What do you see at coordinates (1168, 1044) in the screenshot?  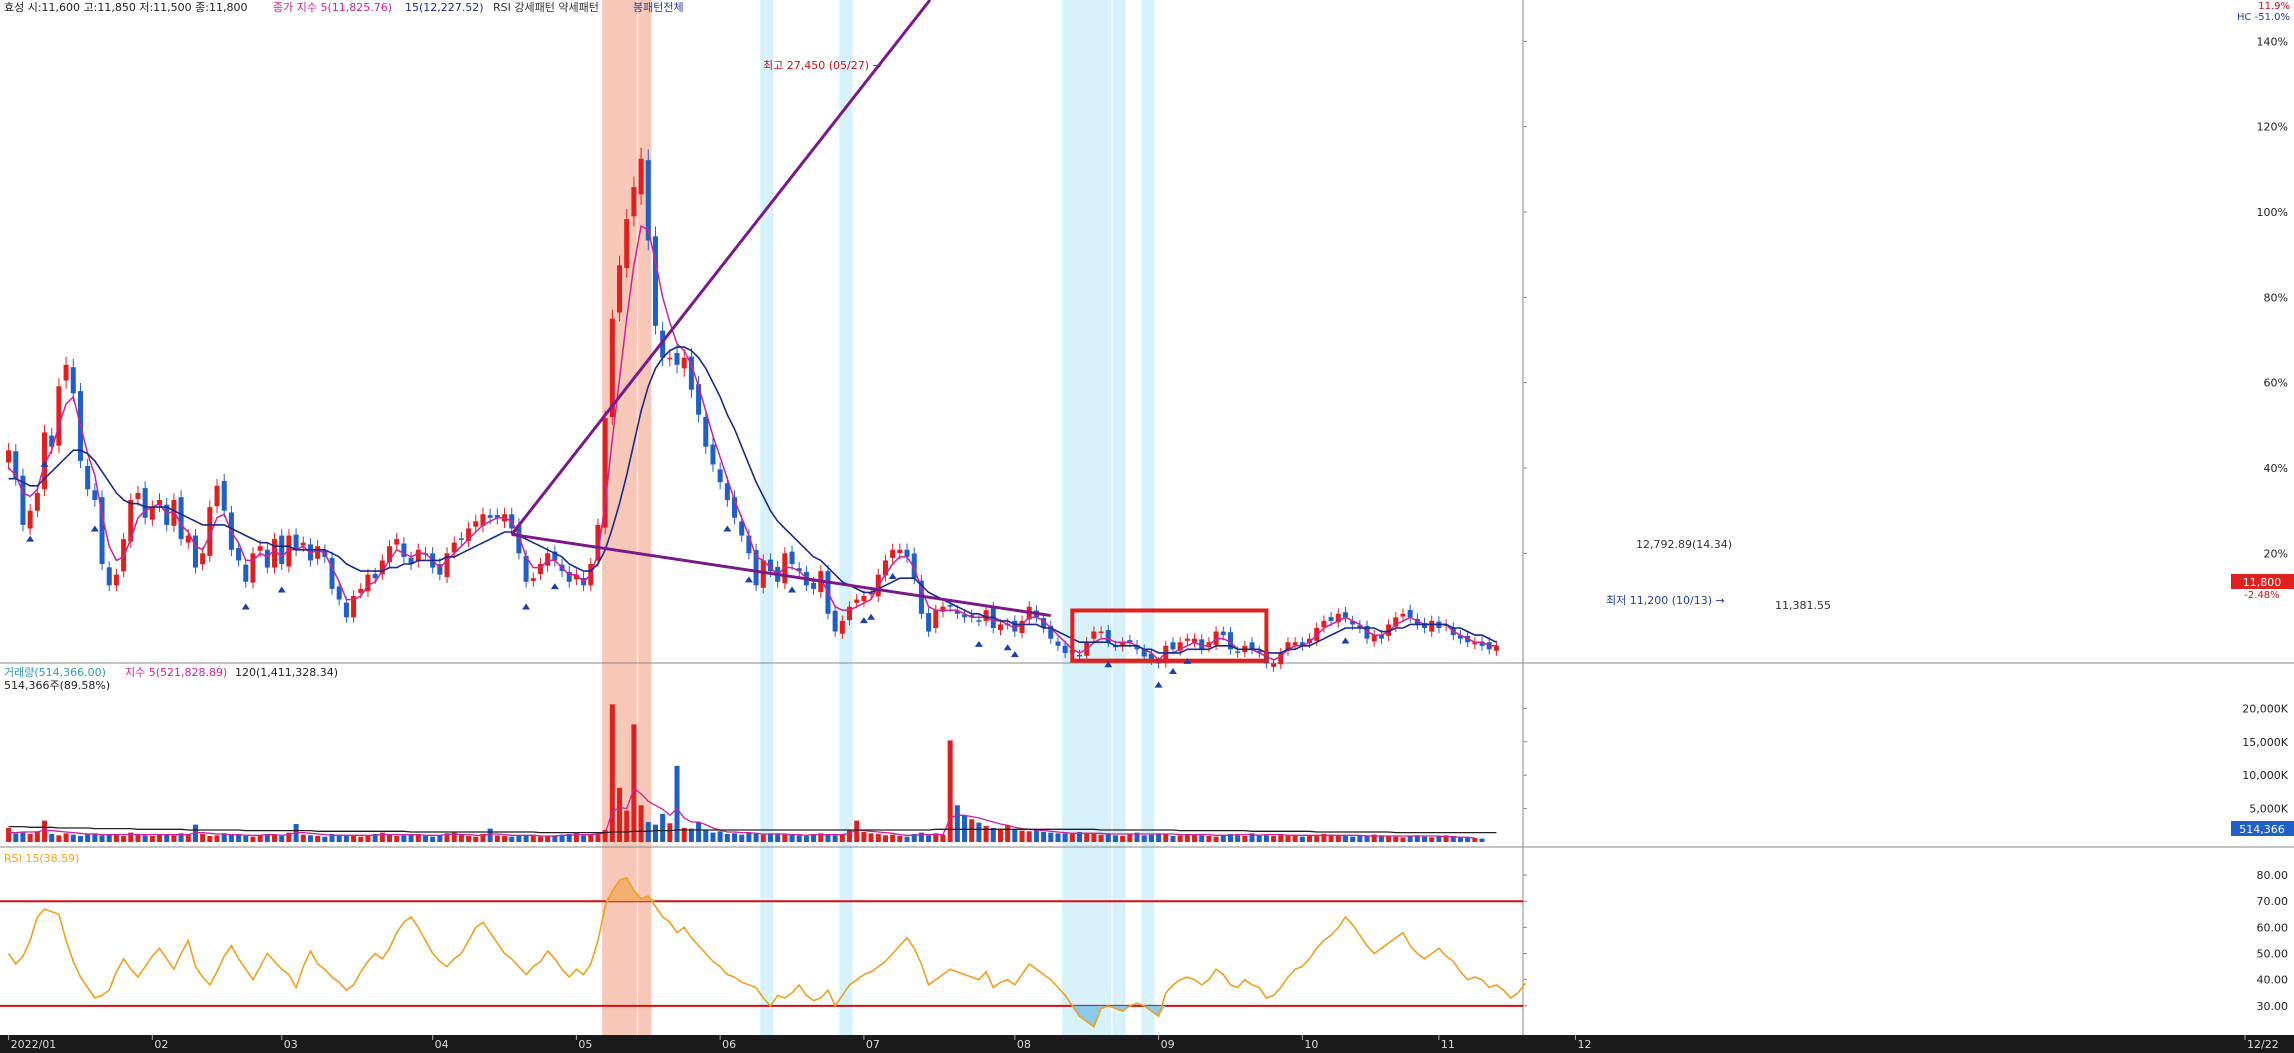 I see `x-axis-label: 09` at bounding box center [1168, 1044].